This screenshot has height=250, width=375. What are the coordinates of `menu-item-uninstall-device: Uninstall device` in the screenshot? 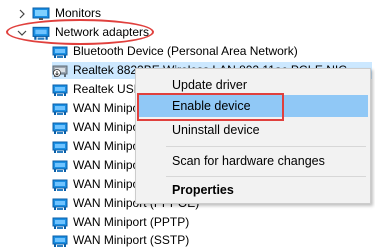 It's located at (253, 130).